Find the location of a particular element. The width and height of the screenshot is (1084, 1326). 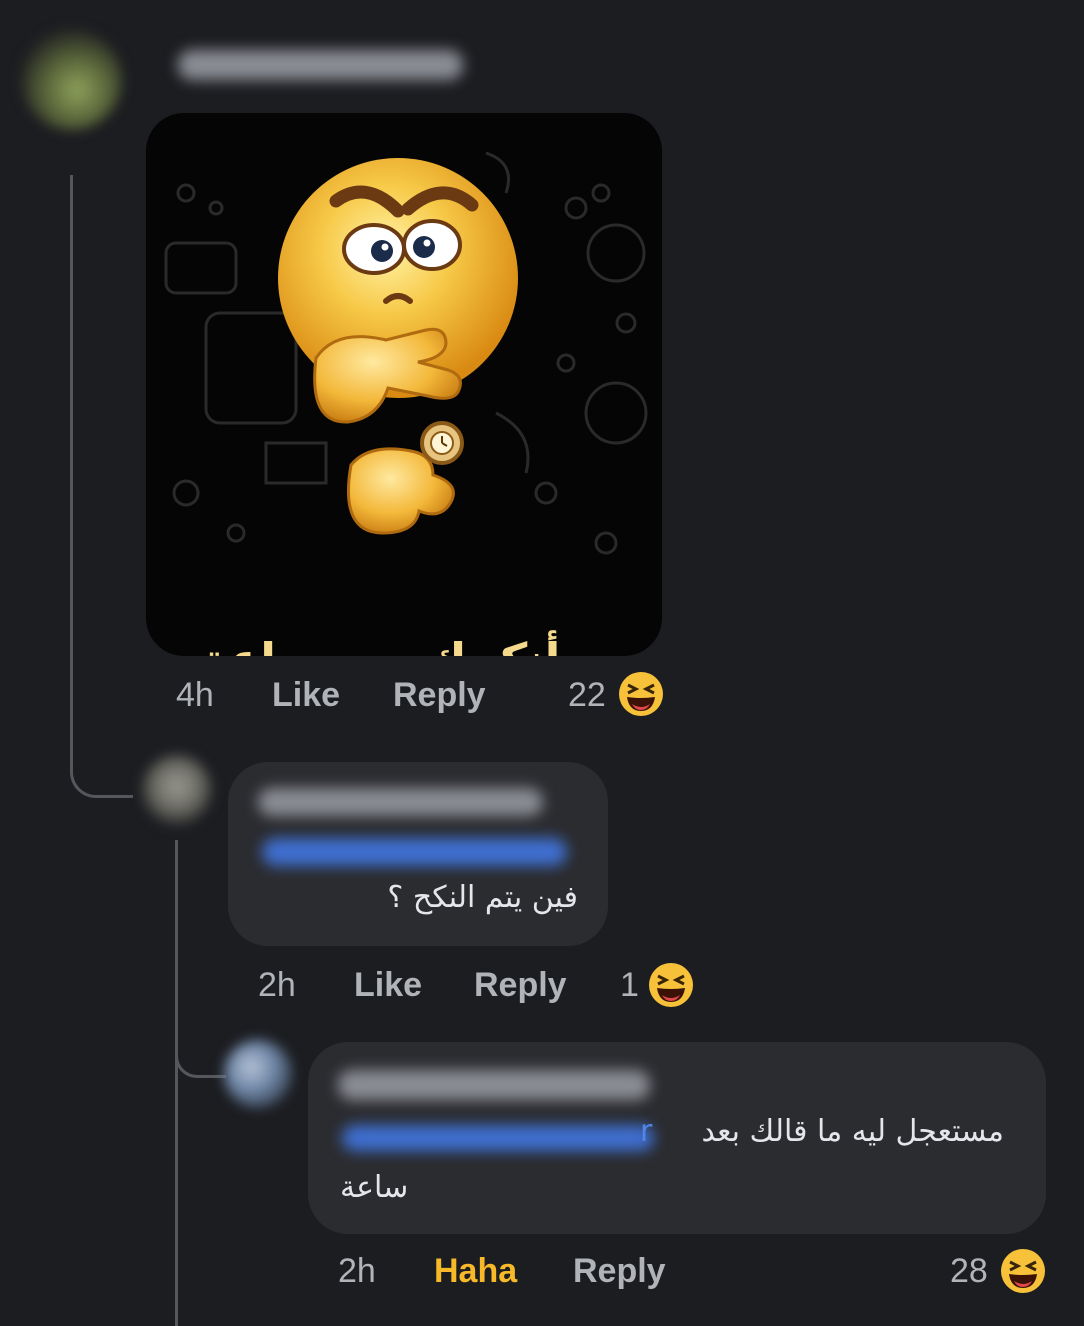

mention-tail: r is located at coordinates (646, 1131).